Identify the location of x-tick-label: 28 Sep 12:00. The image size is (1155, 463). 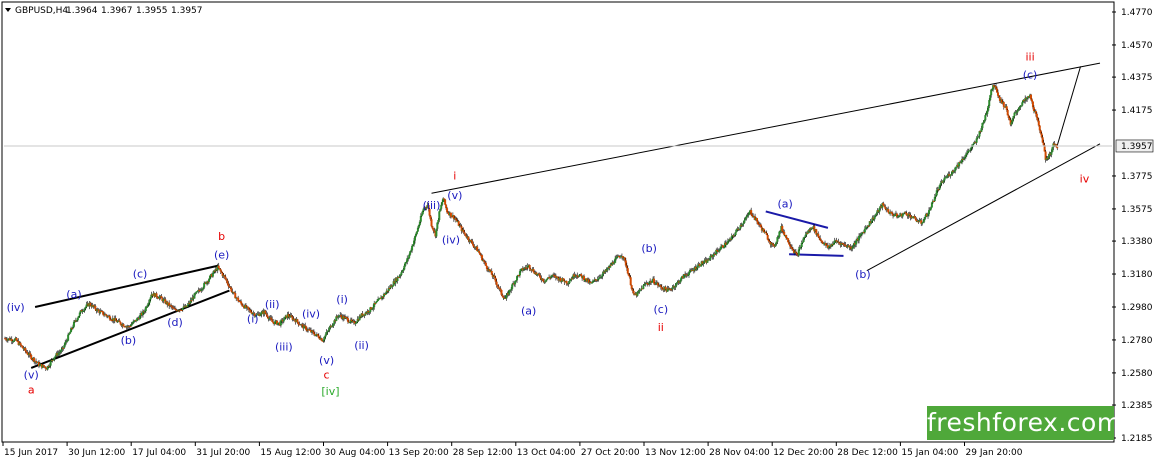
(483, 453).